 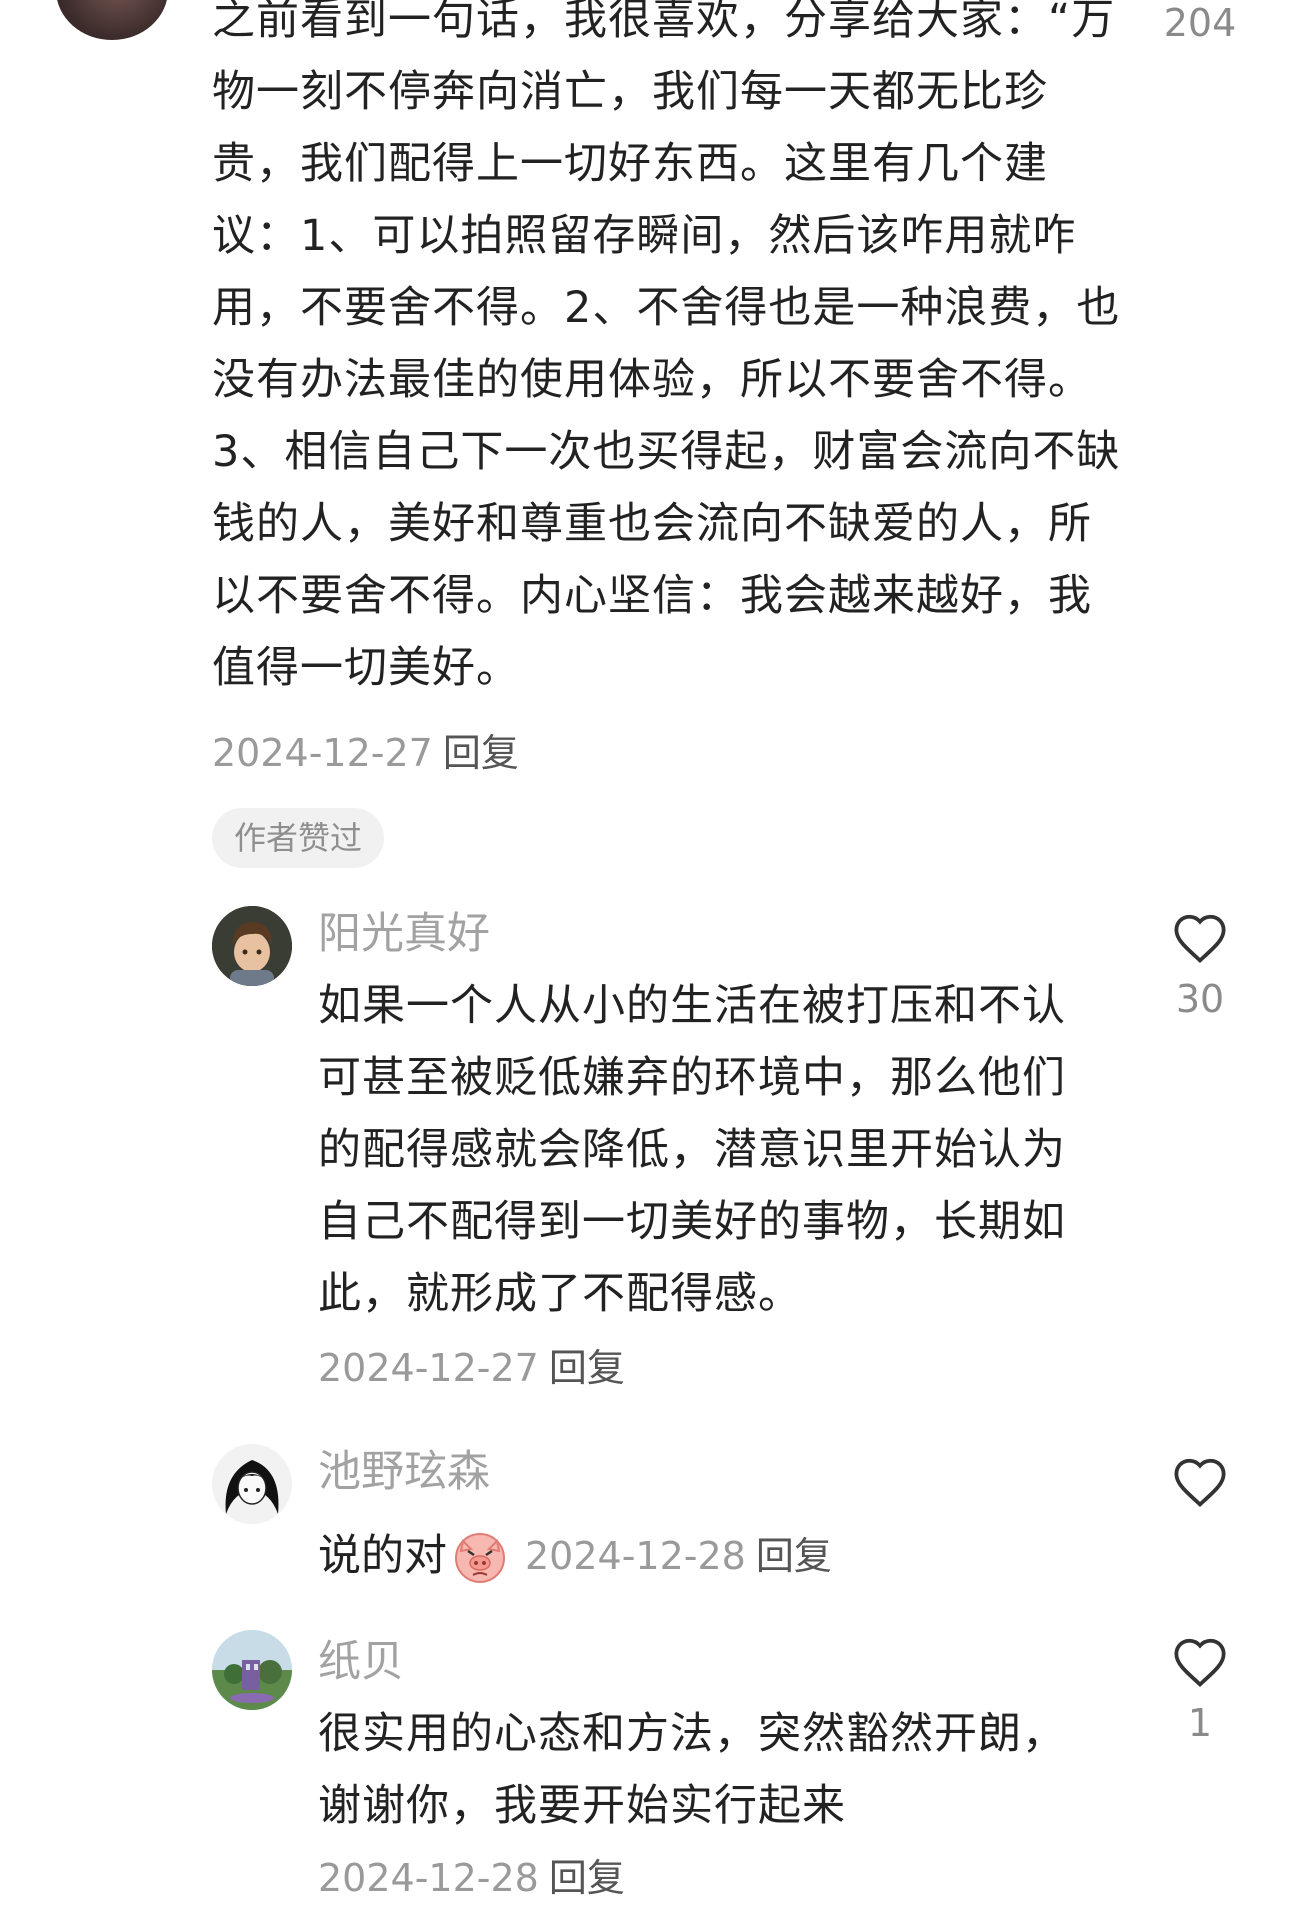 I want to click on comment-meta: 2024-12-27 回复, so click(x=365, y=753).